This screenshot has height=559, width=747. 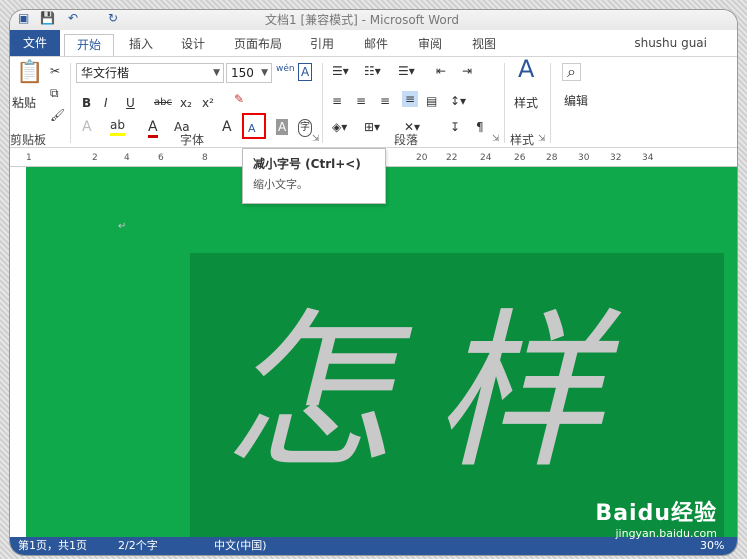 What do you see at coordinates (422, 158) in the screenshot?
I see `ruler-tick: 20` at bounding box center [422, 158].